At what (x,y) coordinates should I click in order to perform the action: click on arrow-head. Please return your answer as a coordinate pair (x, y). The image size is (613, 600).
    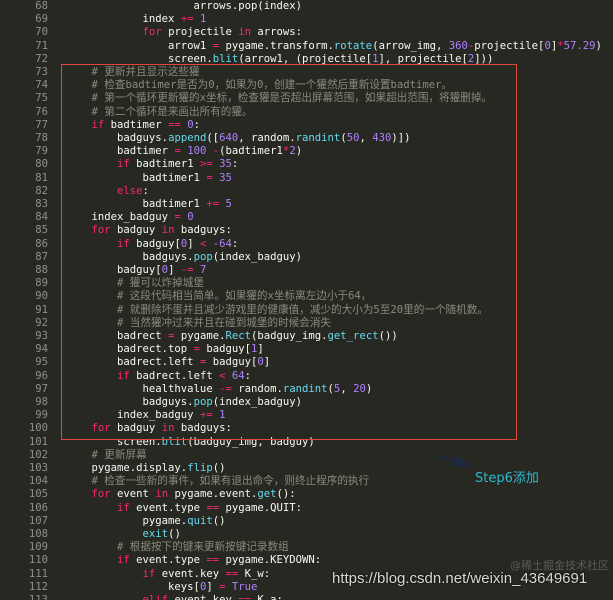
    Looking at the image, I should click on (462, 461).